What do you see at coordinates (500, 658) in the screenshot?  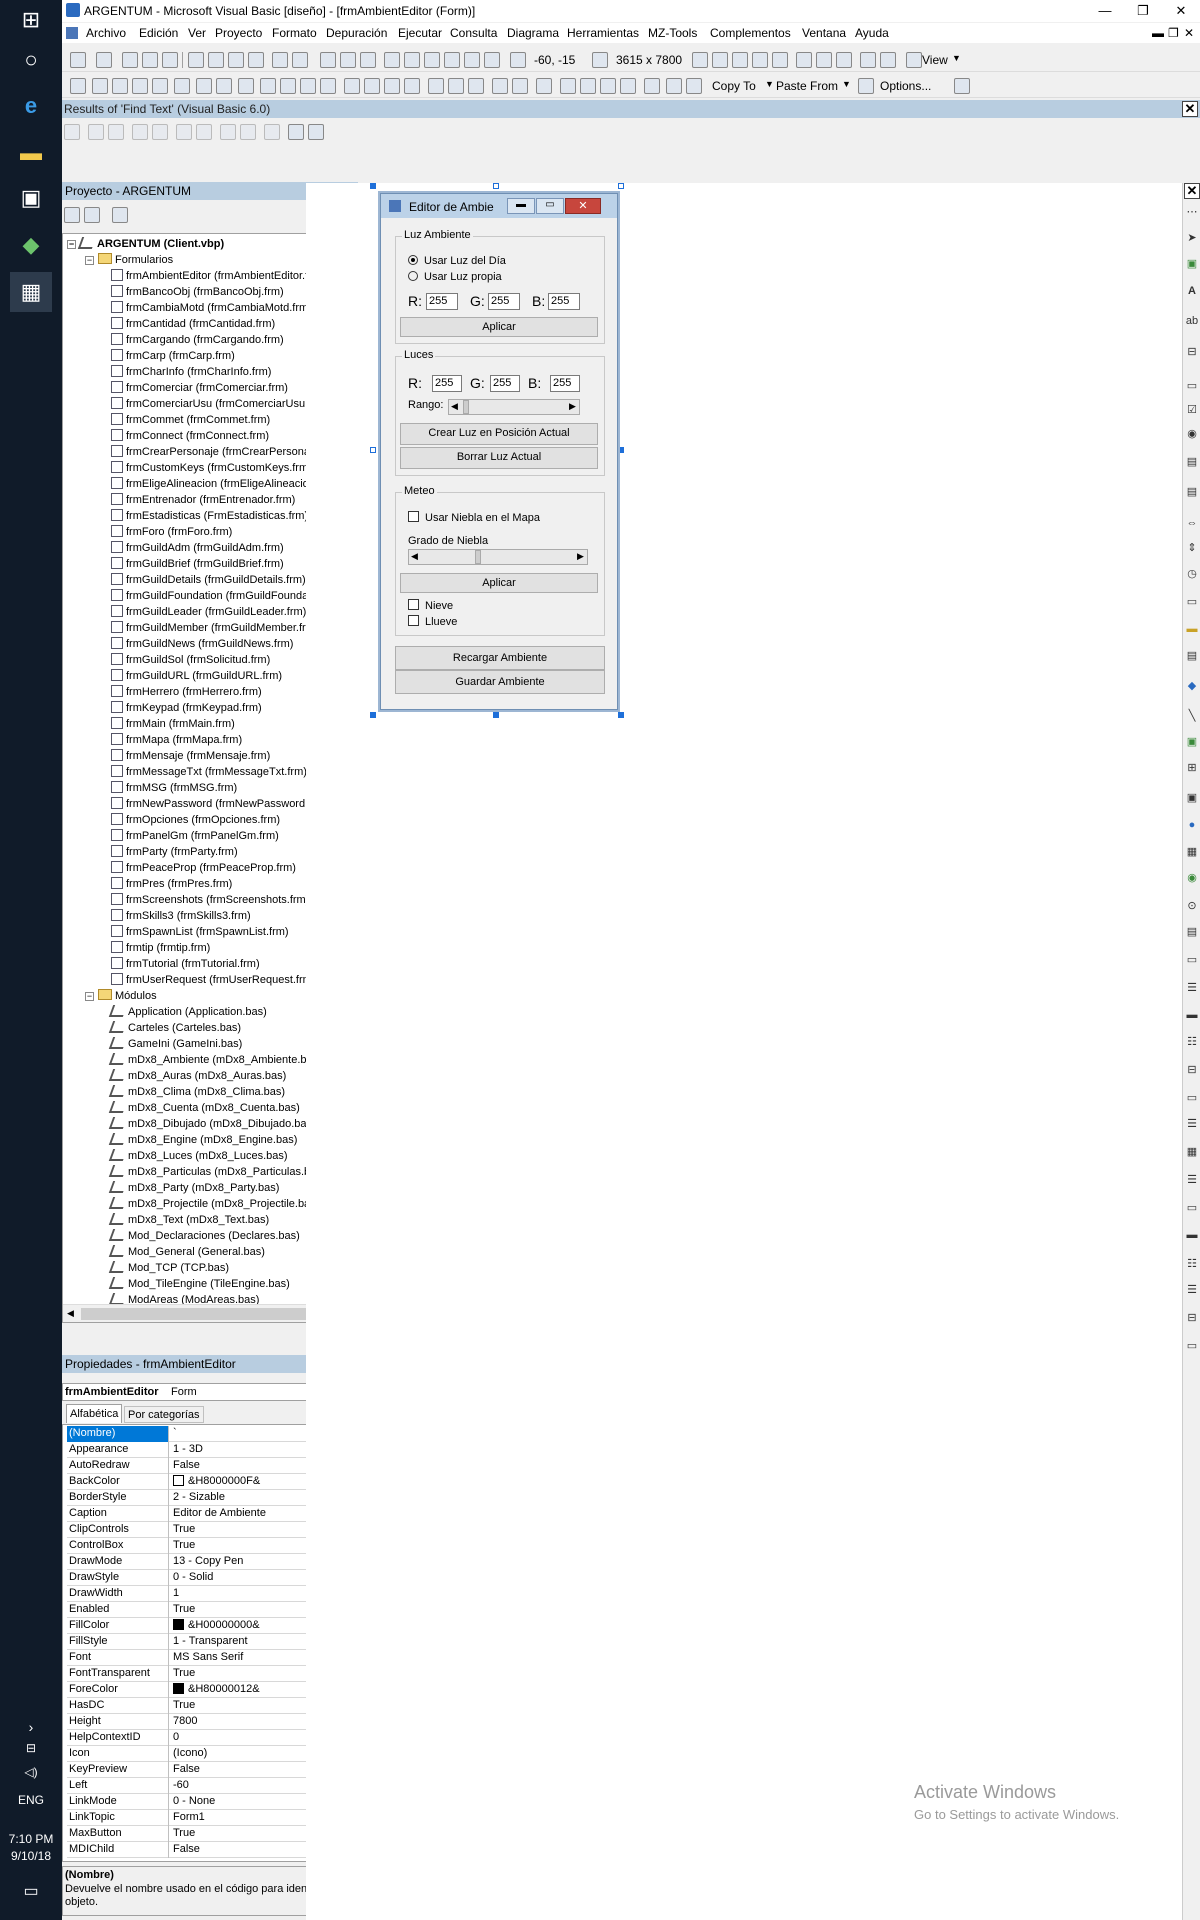 I see `recargar-ambiente-button: Recargar Ambiente` at bounding box center [500, 658].